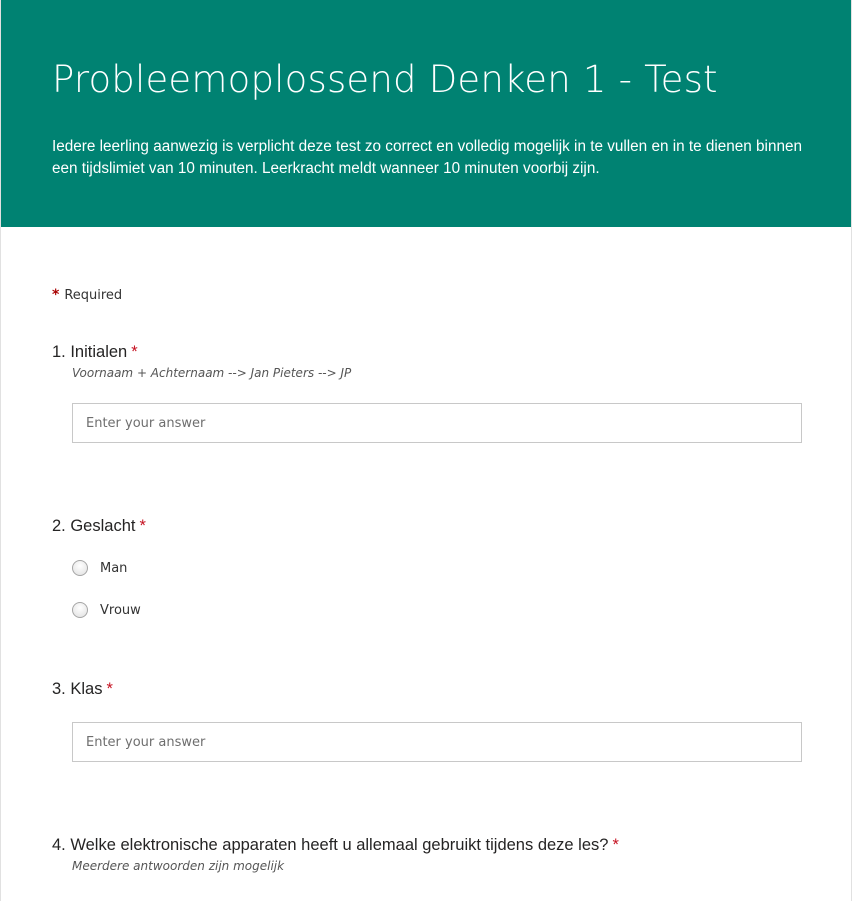 The width and height of the screenshot is (854, 901). I want to click on question-title: 1. Initialen *, so click(426, 352).